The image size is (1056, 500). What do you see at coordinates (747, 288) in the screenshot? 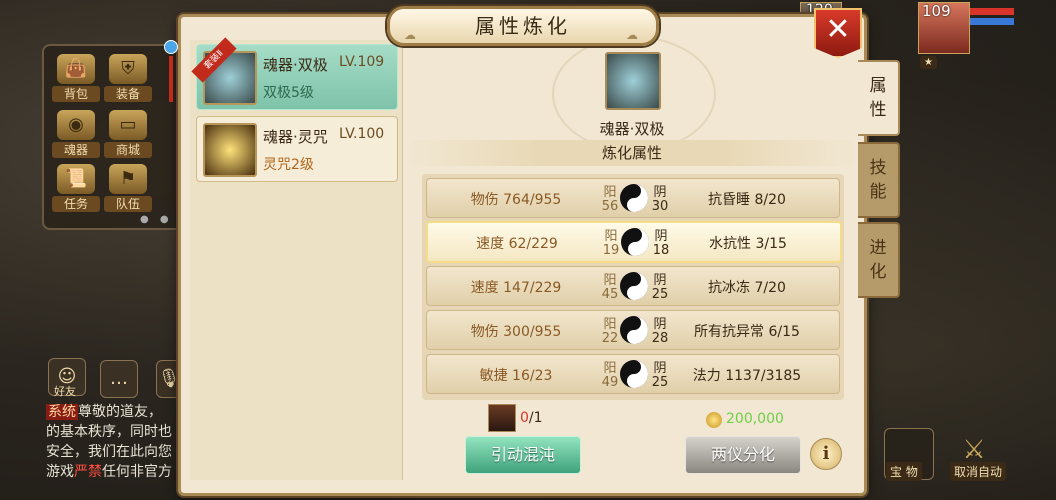
I see `row-right-attr: 抗冰冻 7/20` at bounding box center [747, 288].